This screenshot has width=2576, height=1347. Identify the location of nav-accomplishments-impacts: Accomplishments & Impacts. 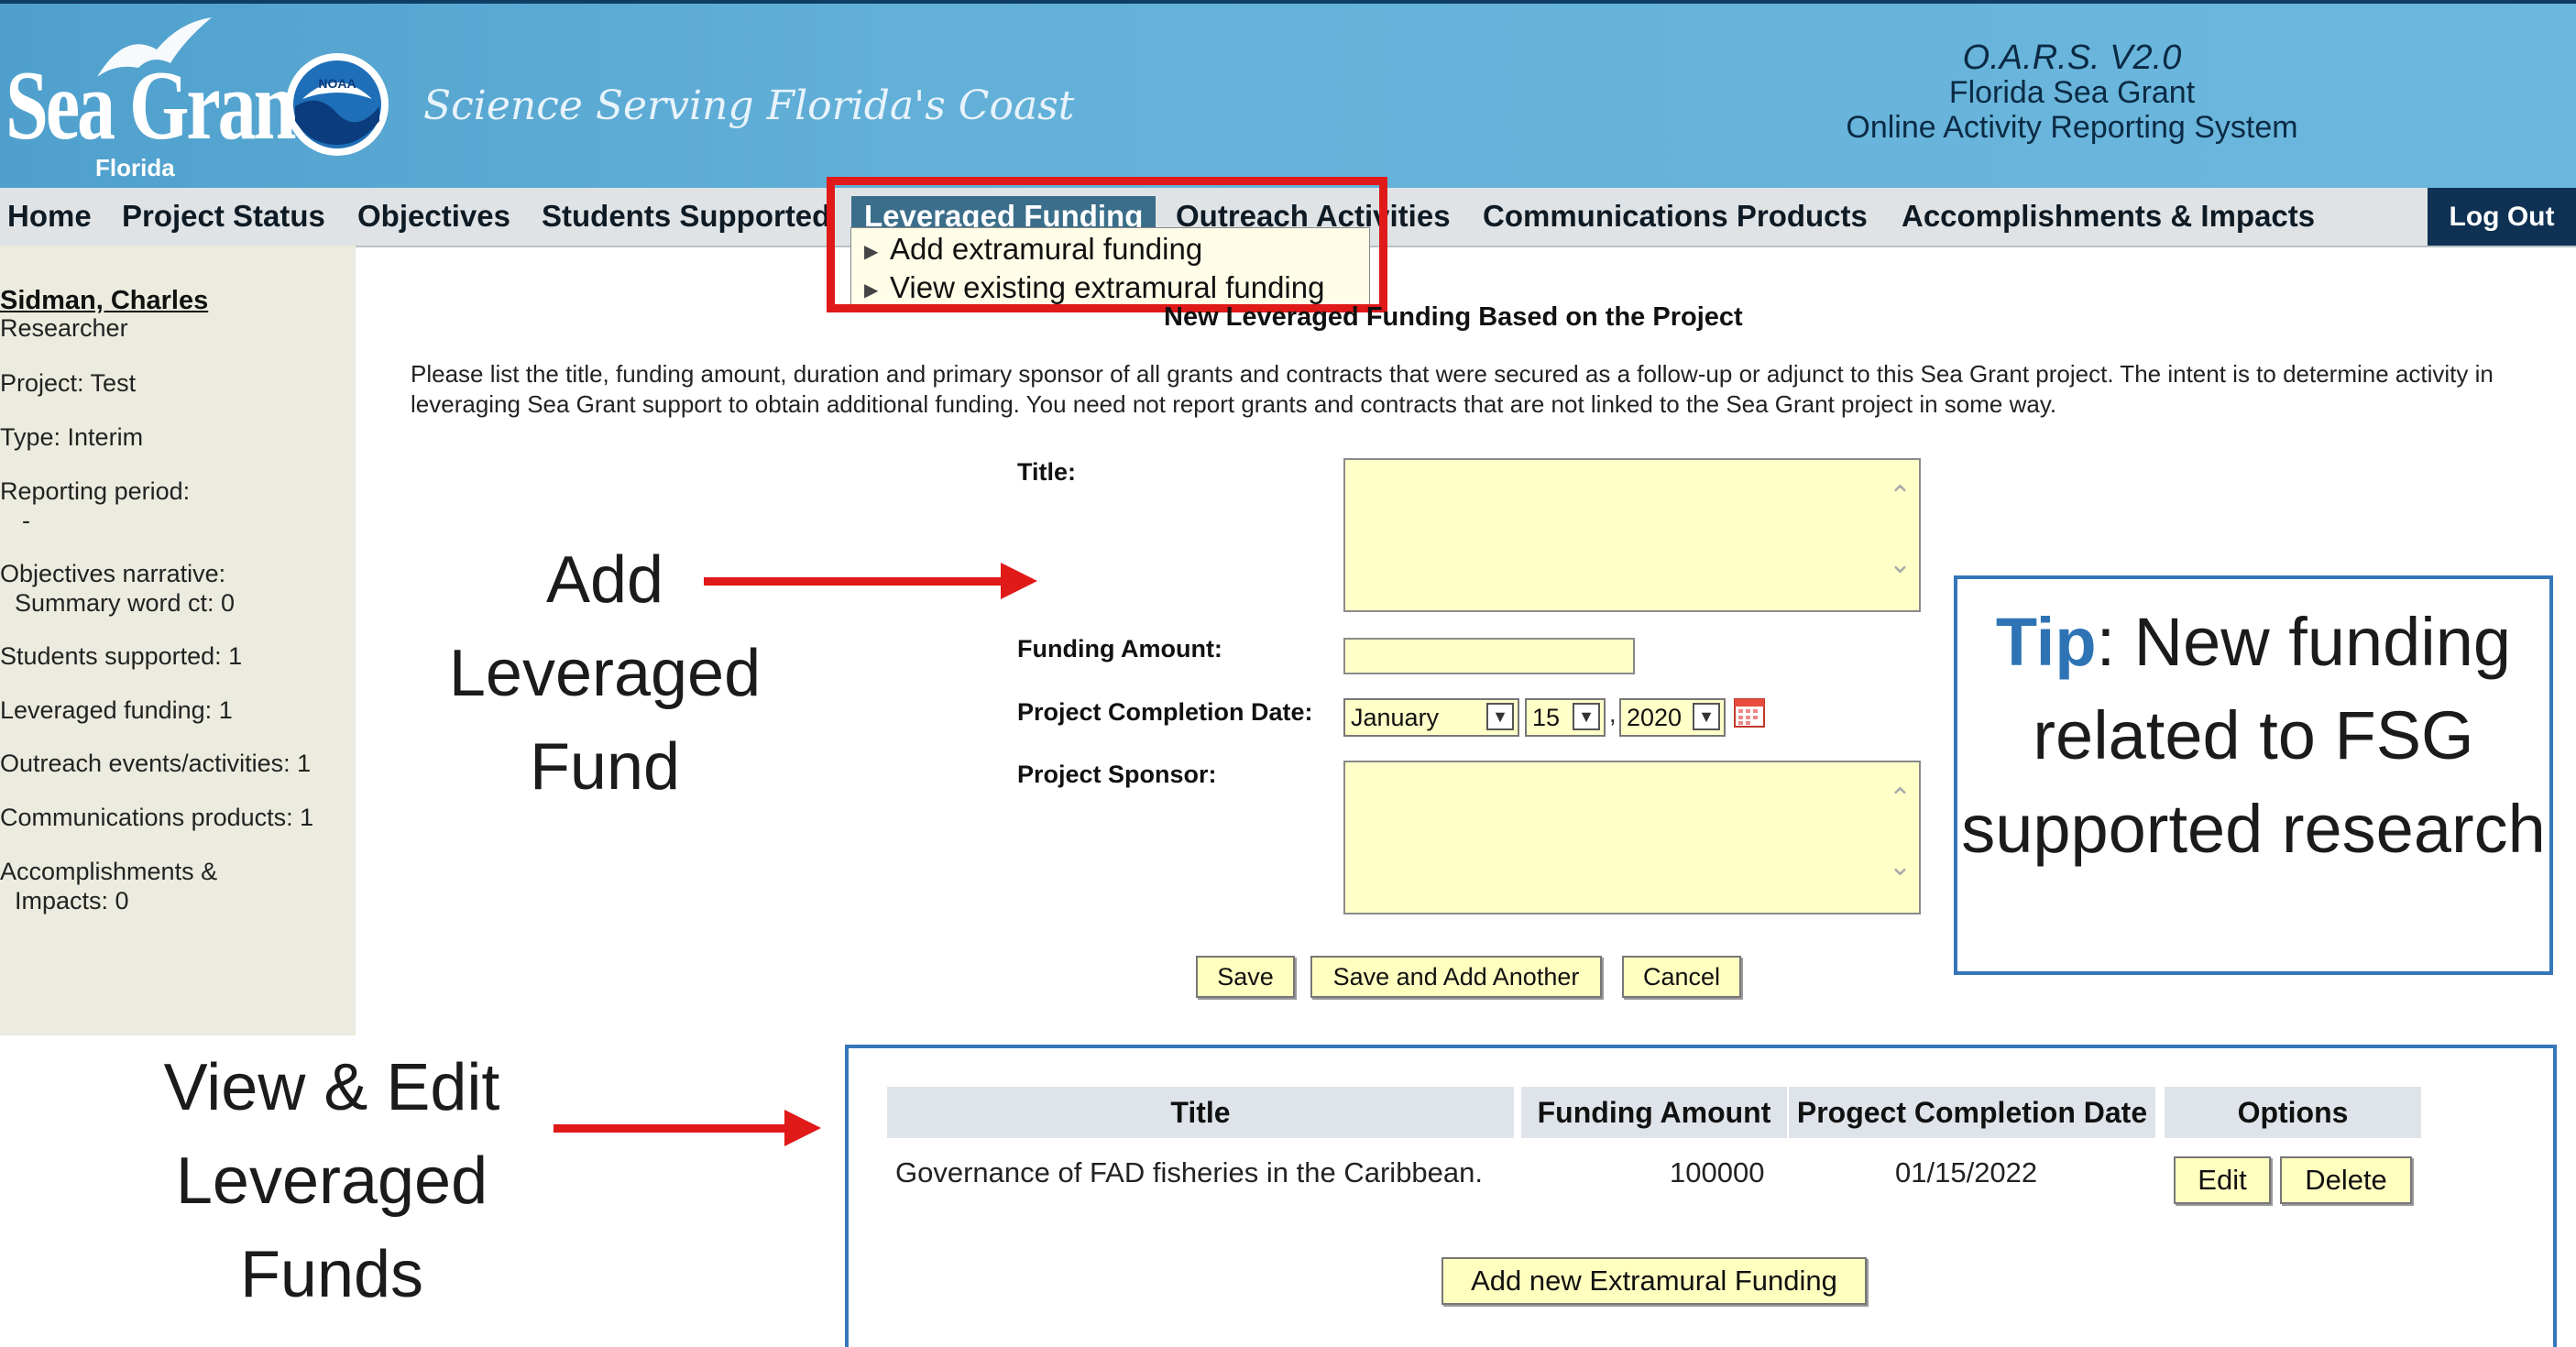
(2108, 216).